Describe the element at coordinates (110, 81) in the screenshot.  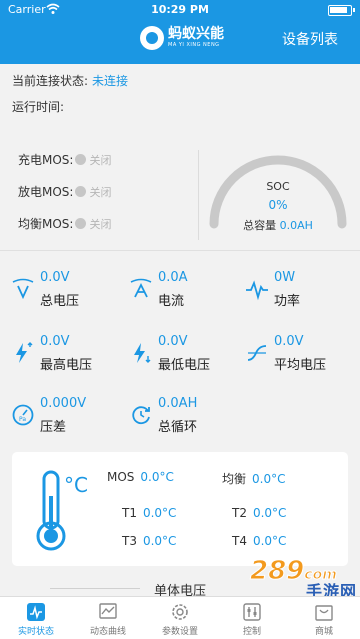
I see `connection-value: 未连接` at that location.